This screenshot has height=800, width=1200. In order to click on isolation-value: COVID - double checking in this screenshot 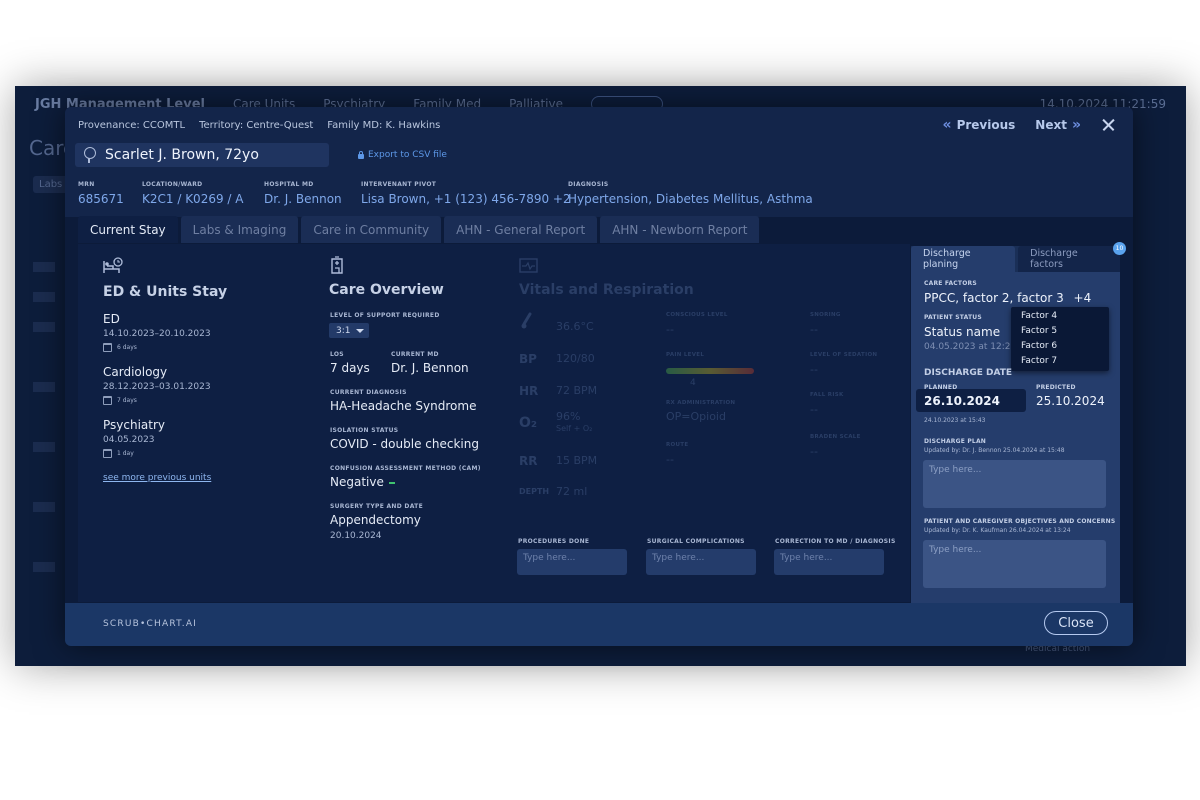, I will do `click(404, 444)`.